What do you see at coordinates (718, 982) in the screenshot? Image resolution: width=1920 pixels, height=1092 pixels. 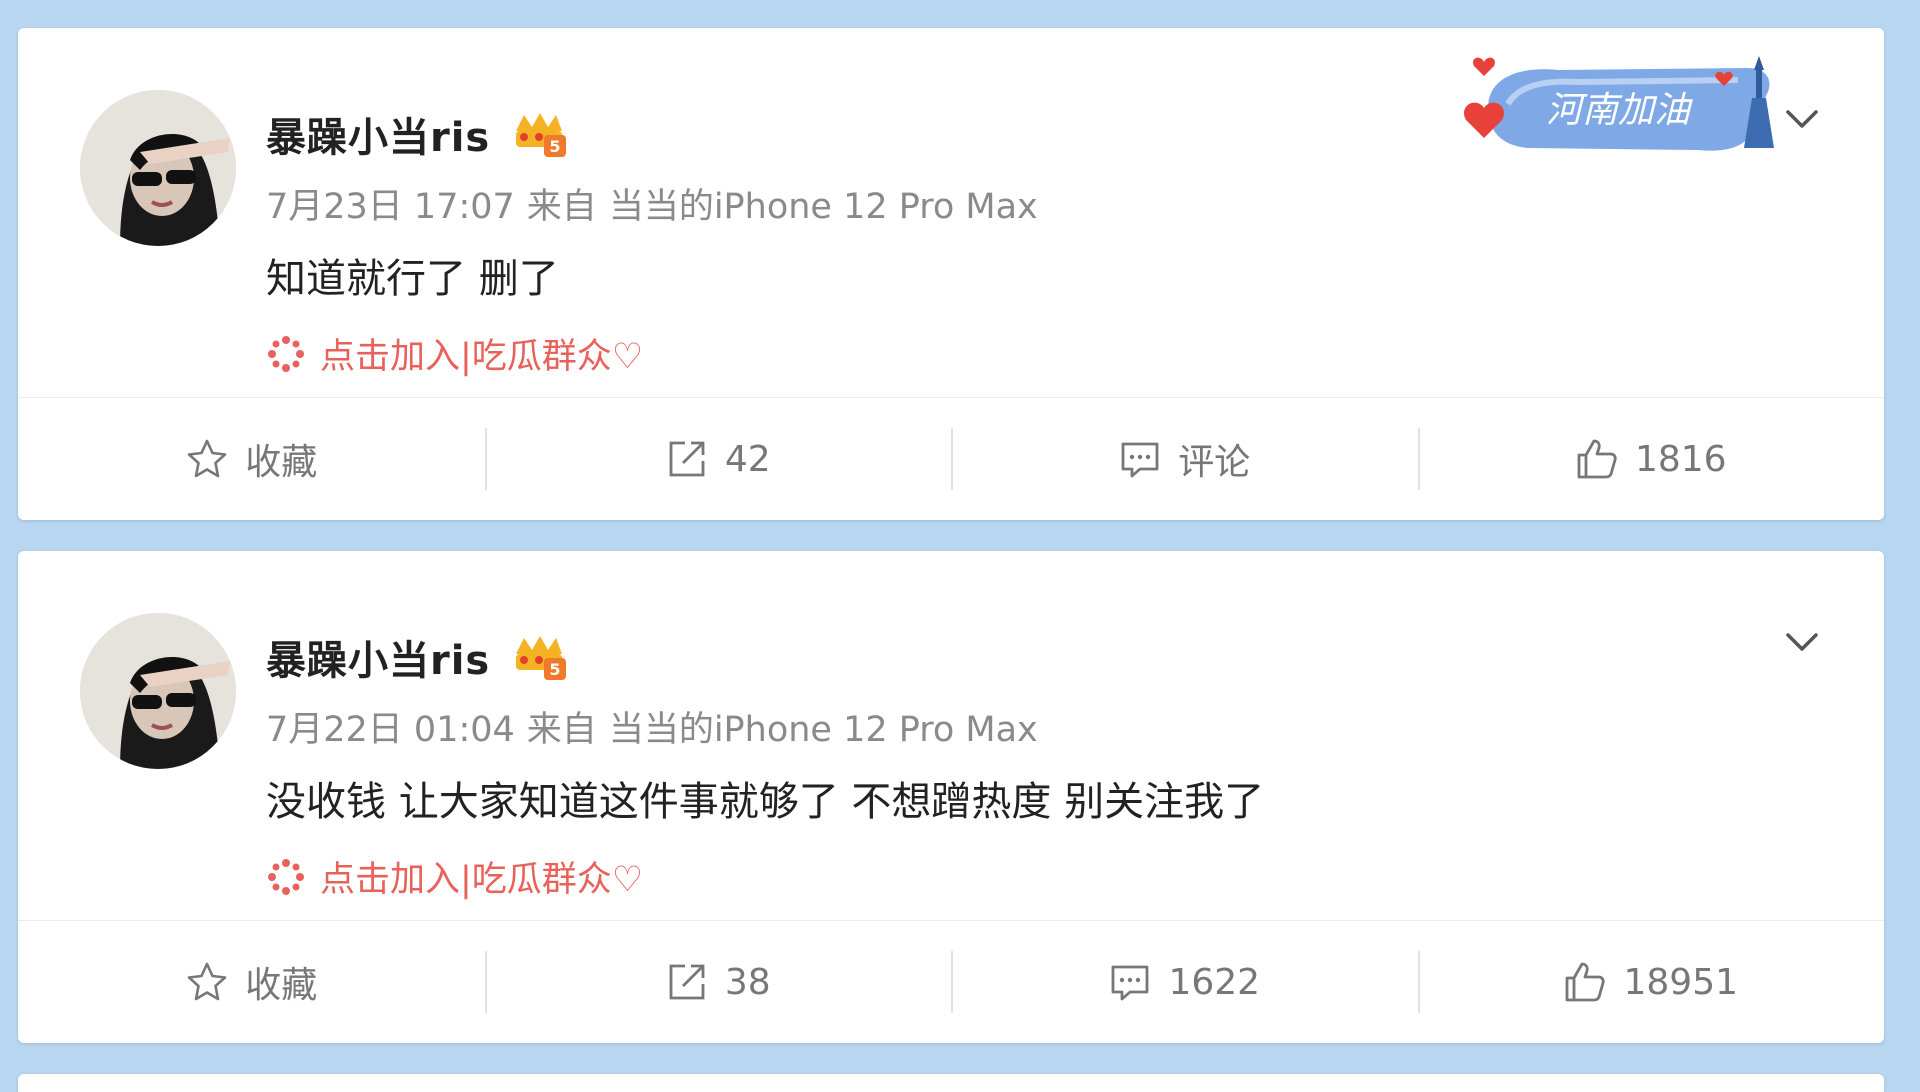 I see `repost-button: 38` at bounding box center [718, 982].